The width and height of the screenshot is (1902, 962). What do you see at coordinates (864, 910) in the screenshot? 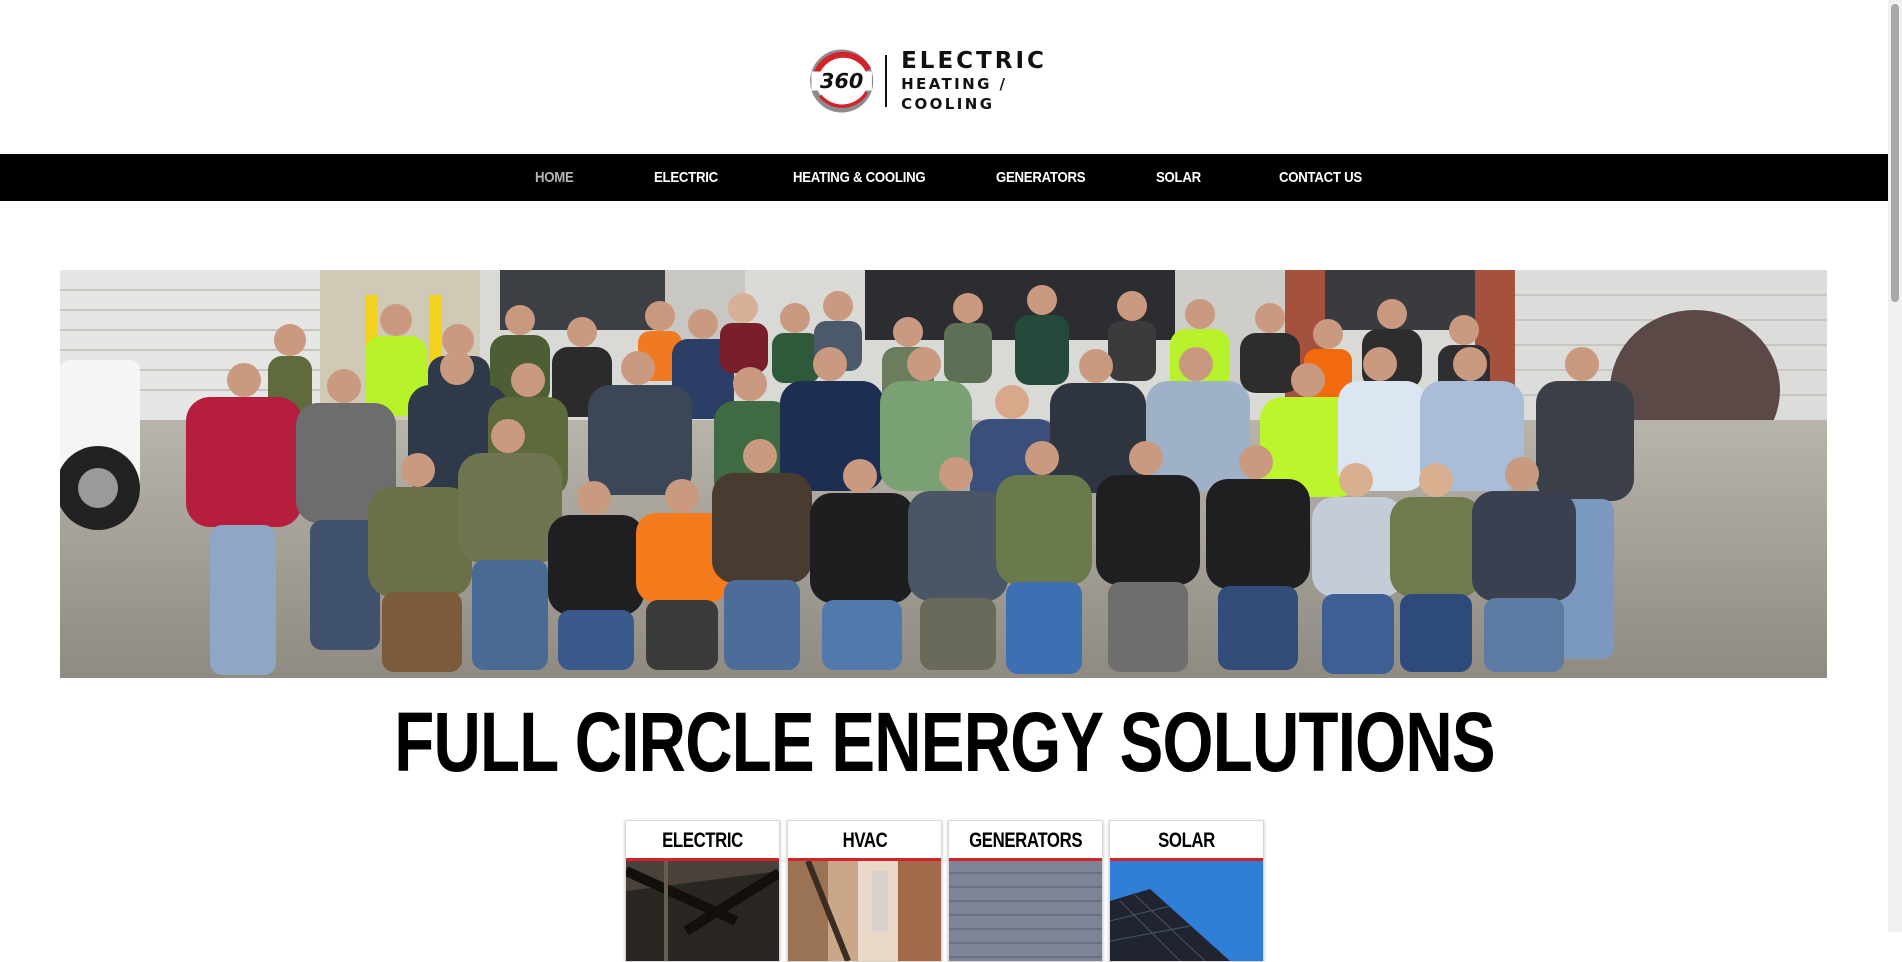
I see `hvac-image` at bounding box center [864, 910].